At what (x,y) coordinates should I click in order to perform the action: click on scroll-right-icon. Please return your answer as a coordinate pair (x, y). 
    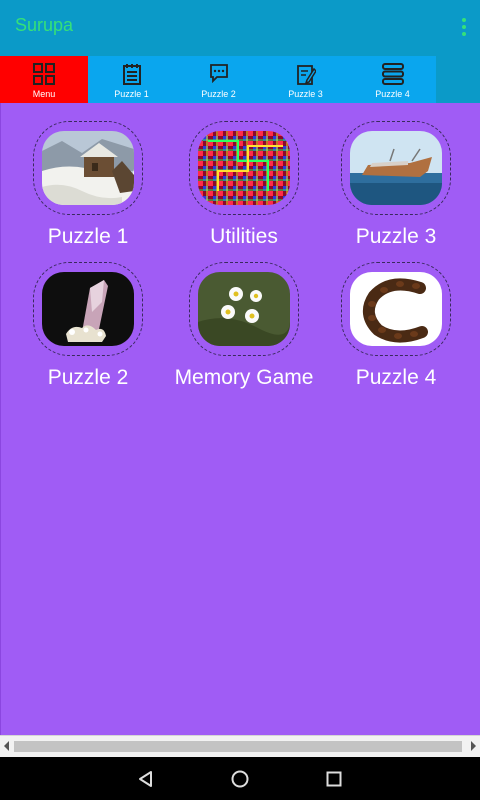
    Looking at the image, I should click on (473, 746).